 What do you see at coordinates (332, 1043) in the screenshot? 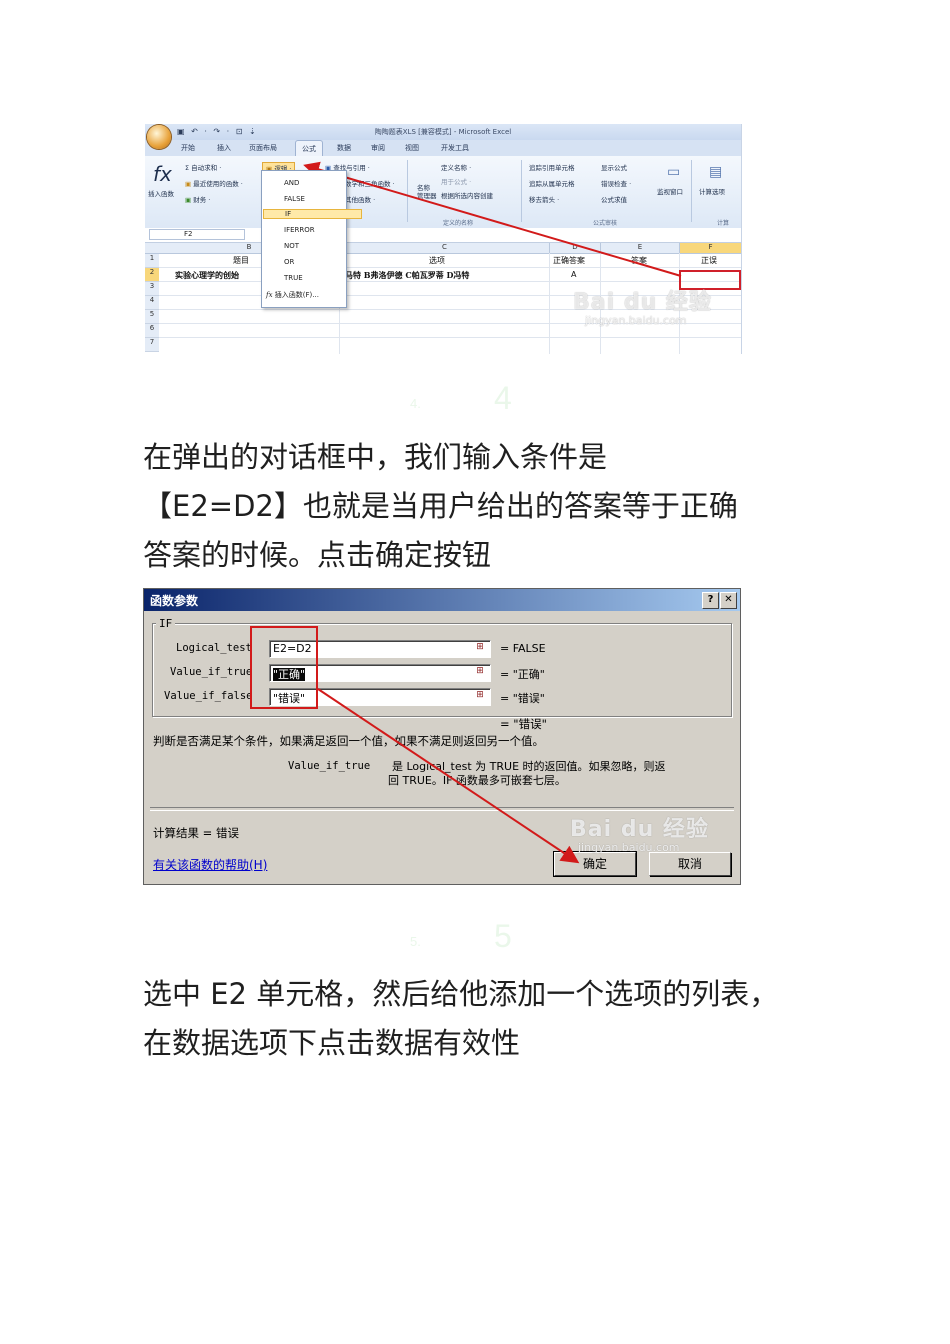
I see `paragraph-2-line: 在数据选项下点击数据有效性` at bounding box center [332, 1043].